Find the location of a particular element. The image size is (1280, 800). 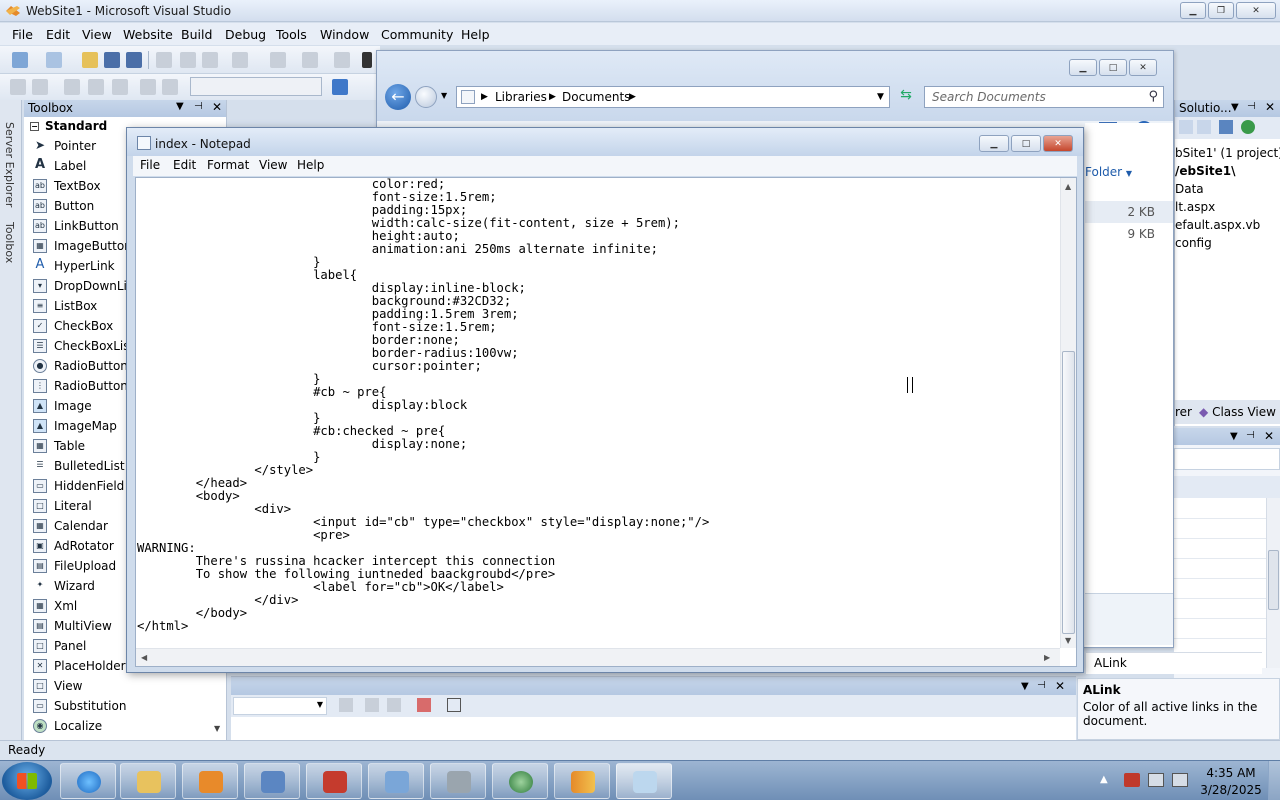

notepad-minimize-button: ▁ is located at coordinates (994, 143).